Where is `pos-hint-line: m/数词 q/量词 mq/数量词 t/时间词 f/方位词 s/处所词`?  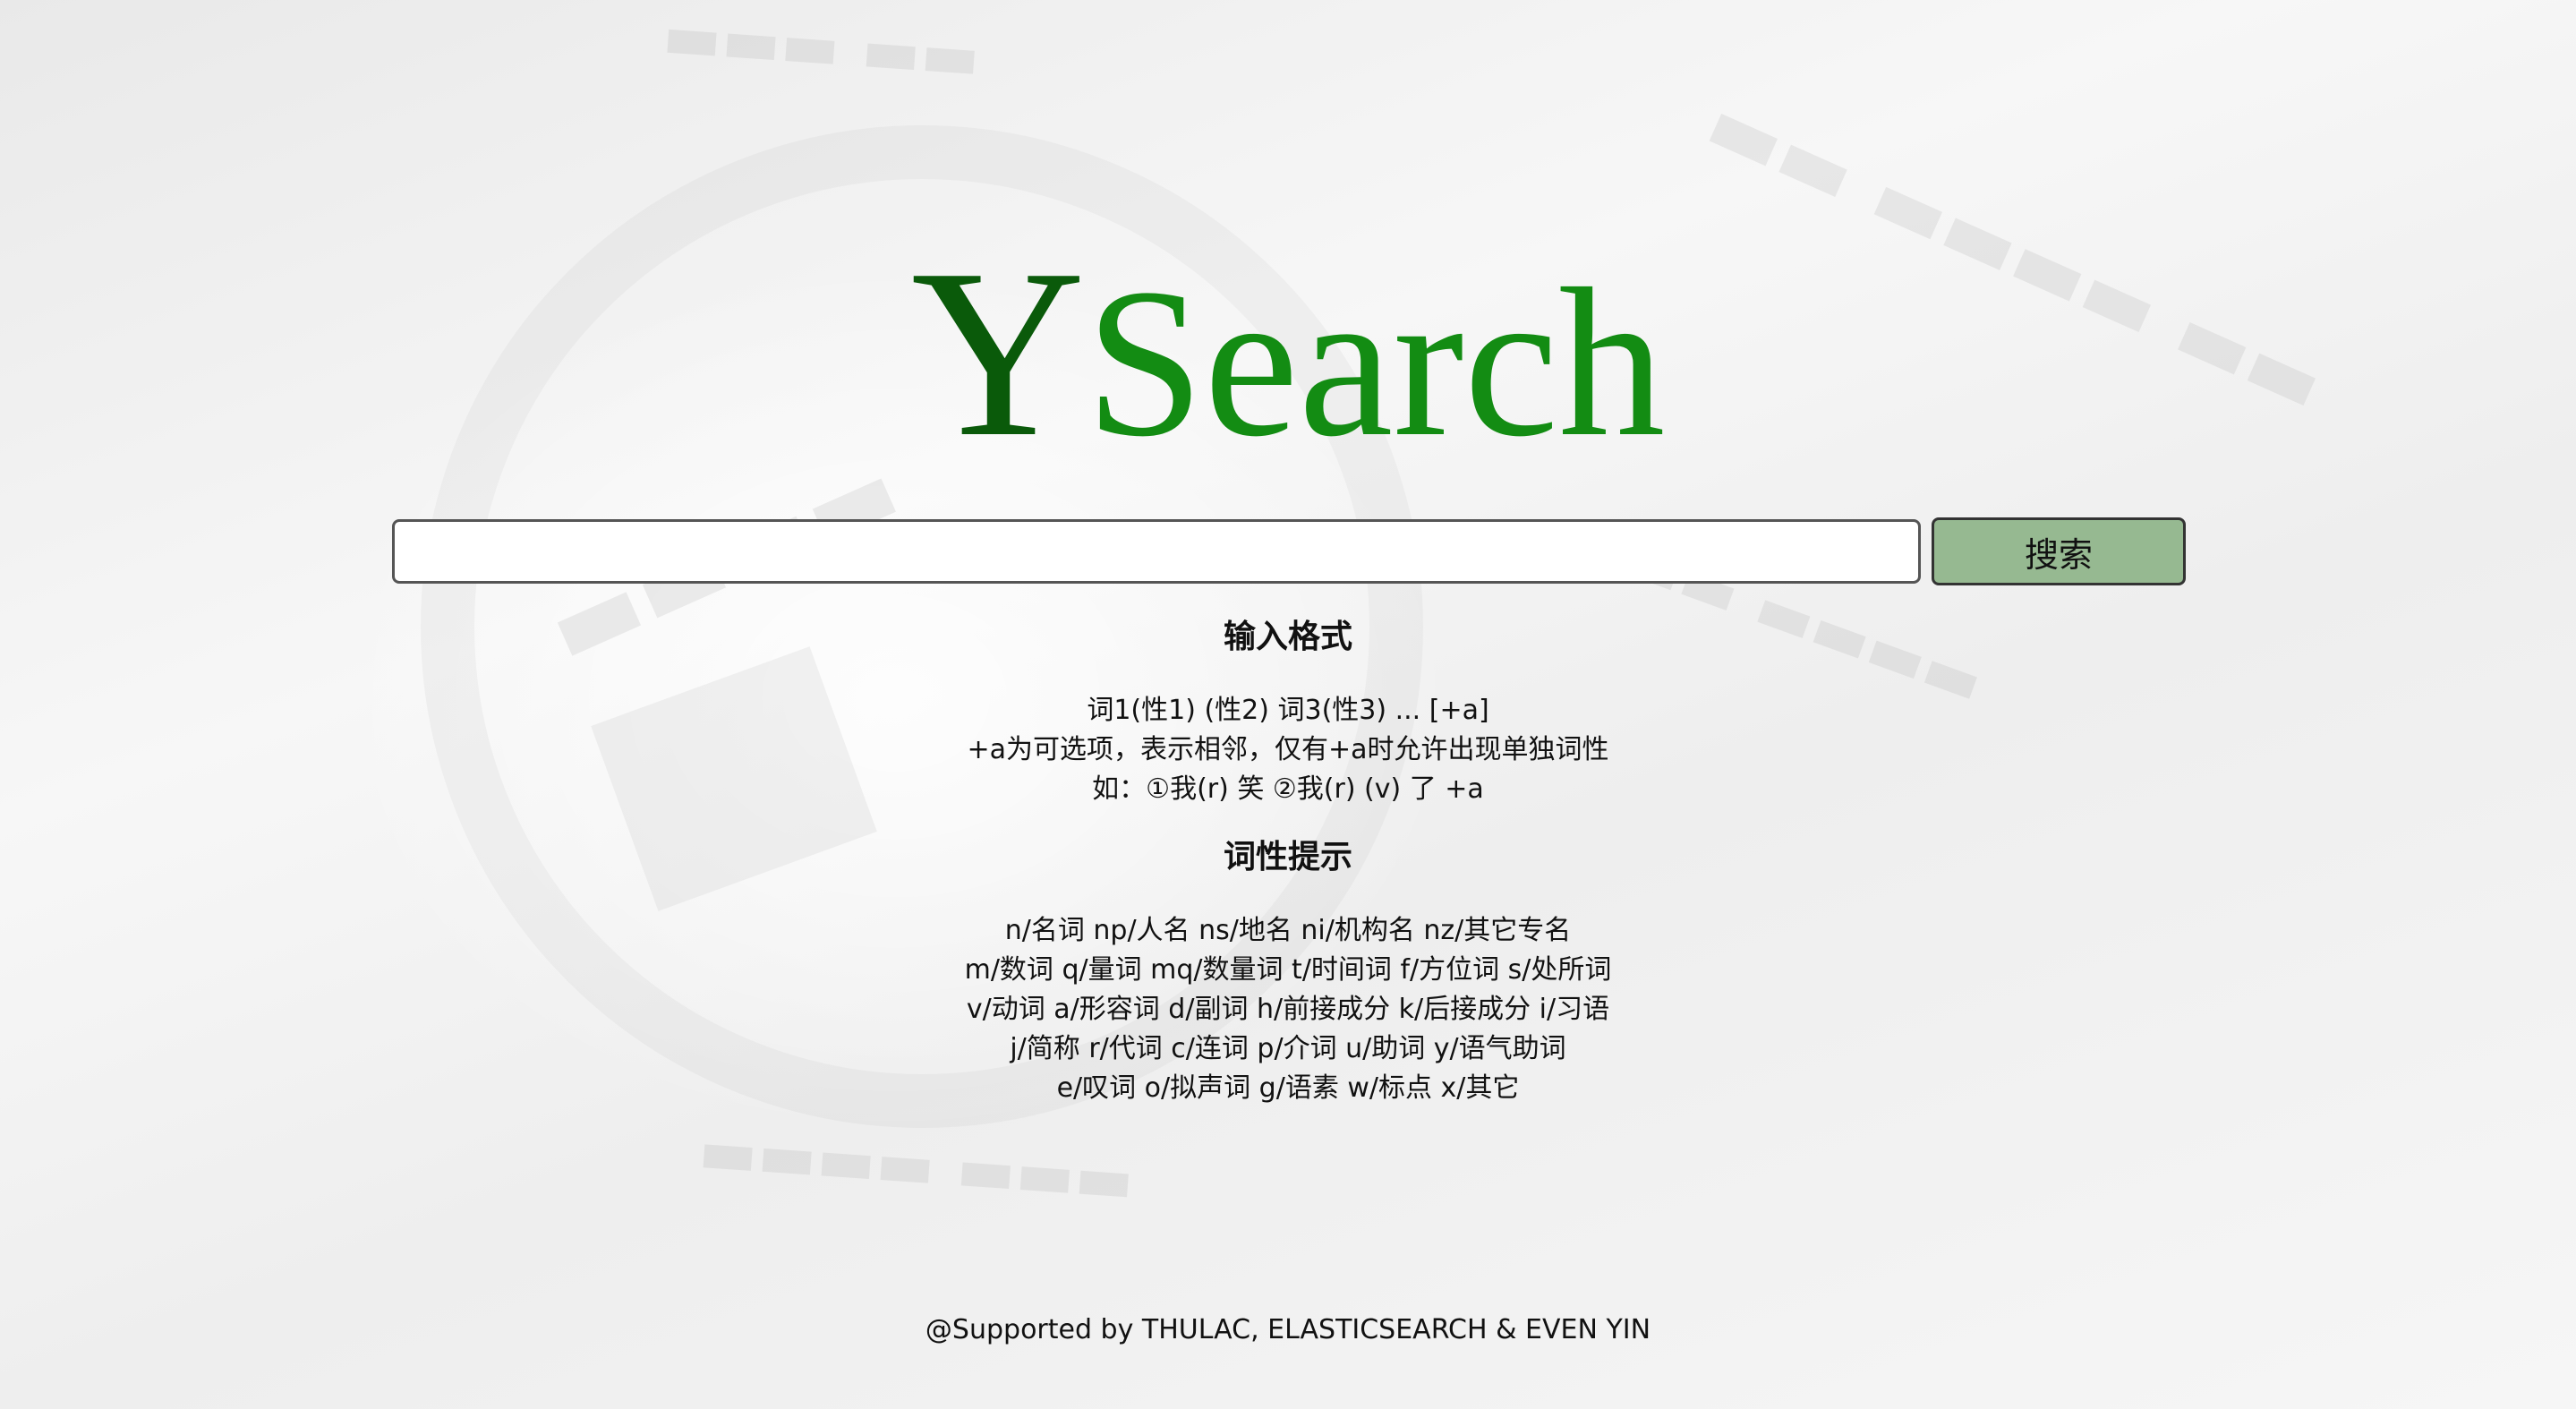 pos-hint-line: m/数词 q/量词 mq/数量词 t/时间词 f/方位词 s/处所词 is located at coordinates (1288, 970).